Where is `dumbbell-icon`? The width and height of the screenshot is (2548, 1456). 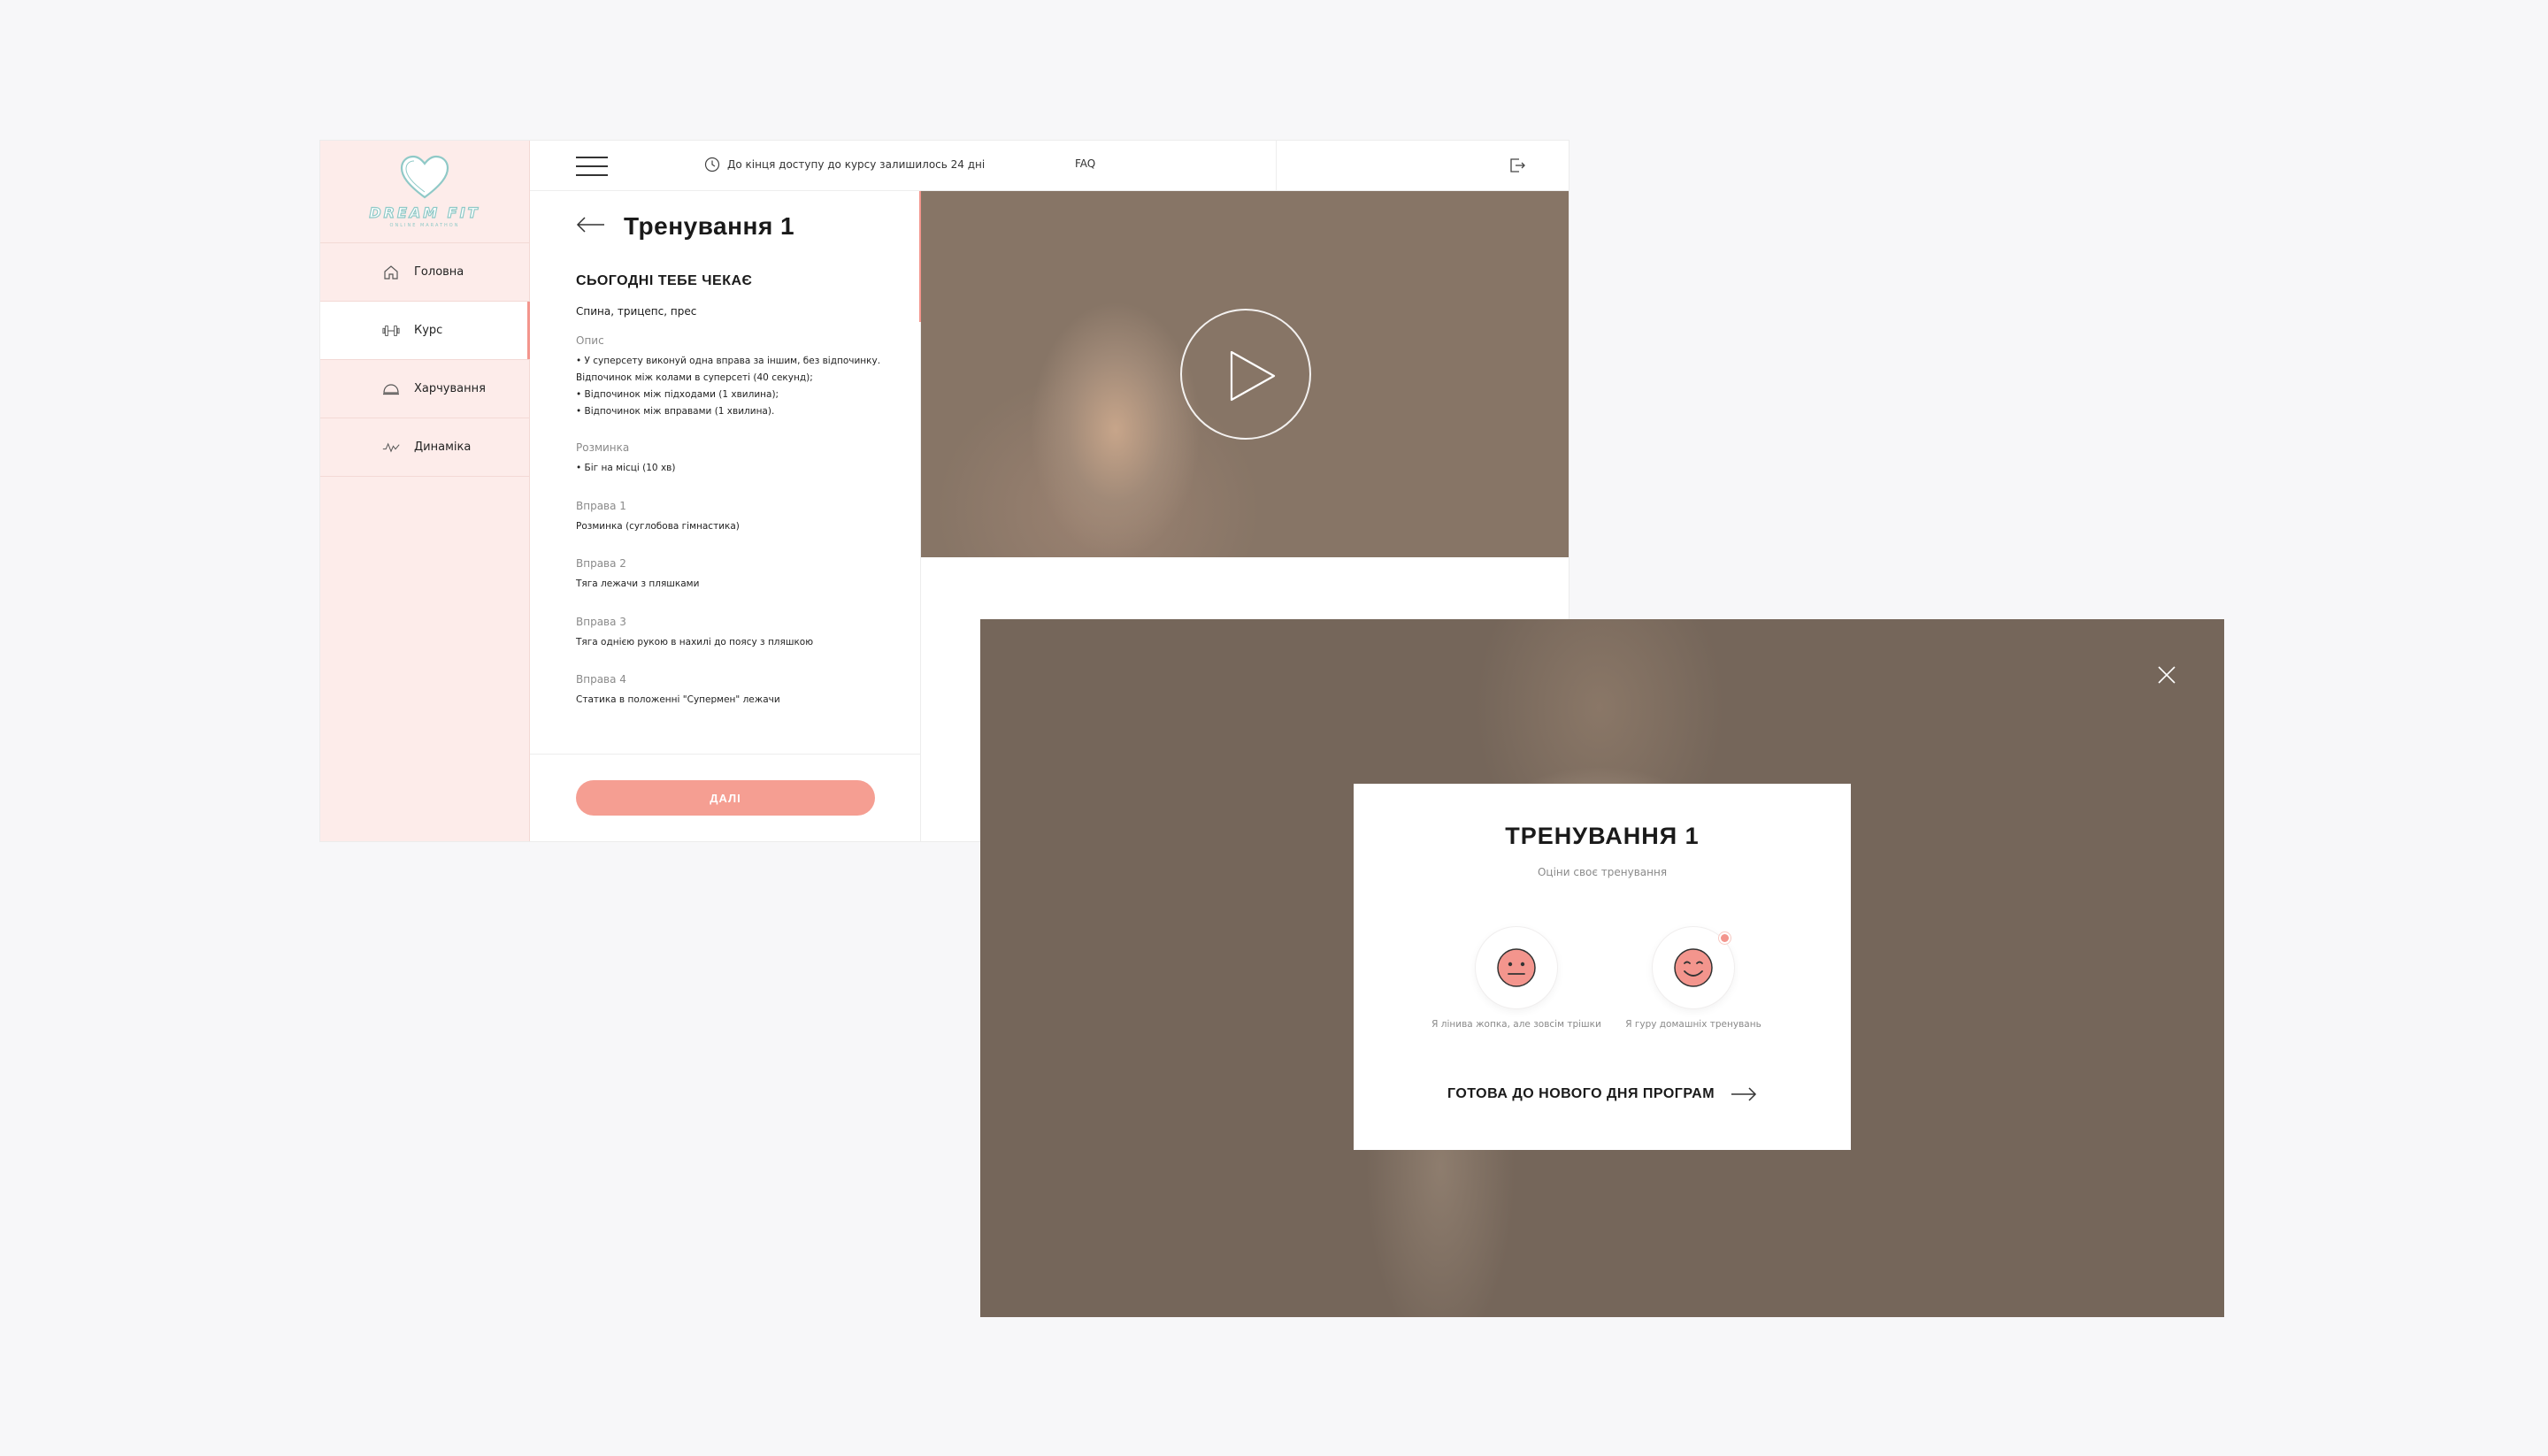
dumbbell-icon is located at coordinates (391, 331).